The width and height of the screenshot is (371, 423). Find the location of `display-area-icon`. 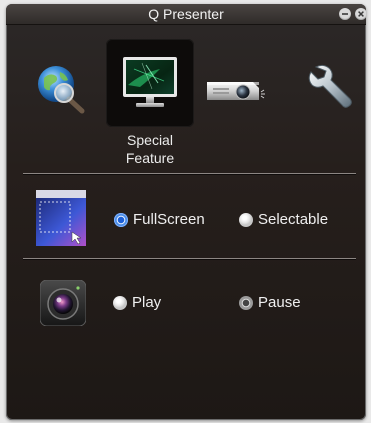

display-area-icon is located at coordinates (61, 218).